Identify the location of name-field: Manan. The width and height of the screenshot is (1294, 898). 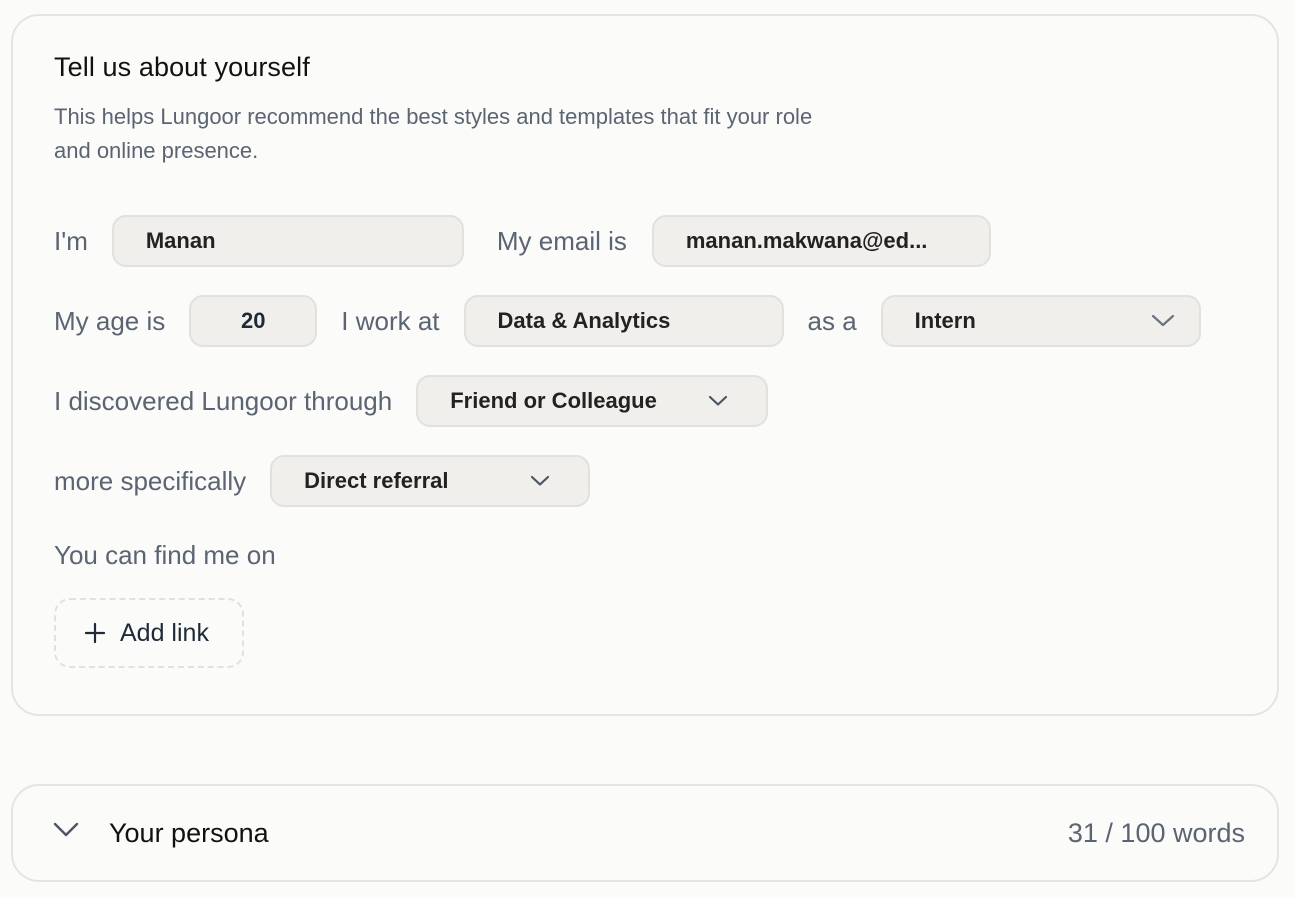
(287, 241).